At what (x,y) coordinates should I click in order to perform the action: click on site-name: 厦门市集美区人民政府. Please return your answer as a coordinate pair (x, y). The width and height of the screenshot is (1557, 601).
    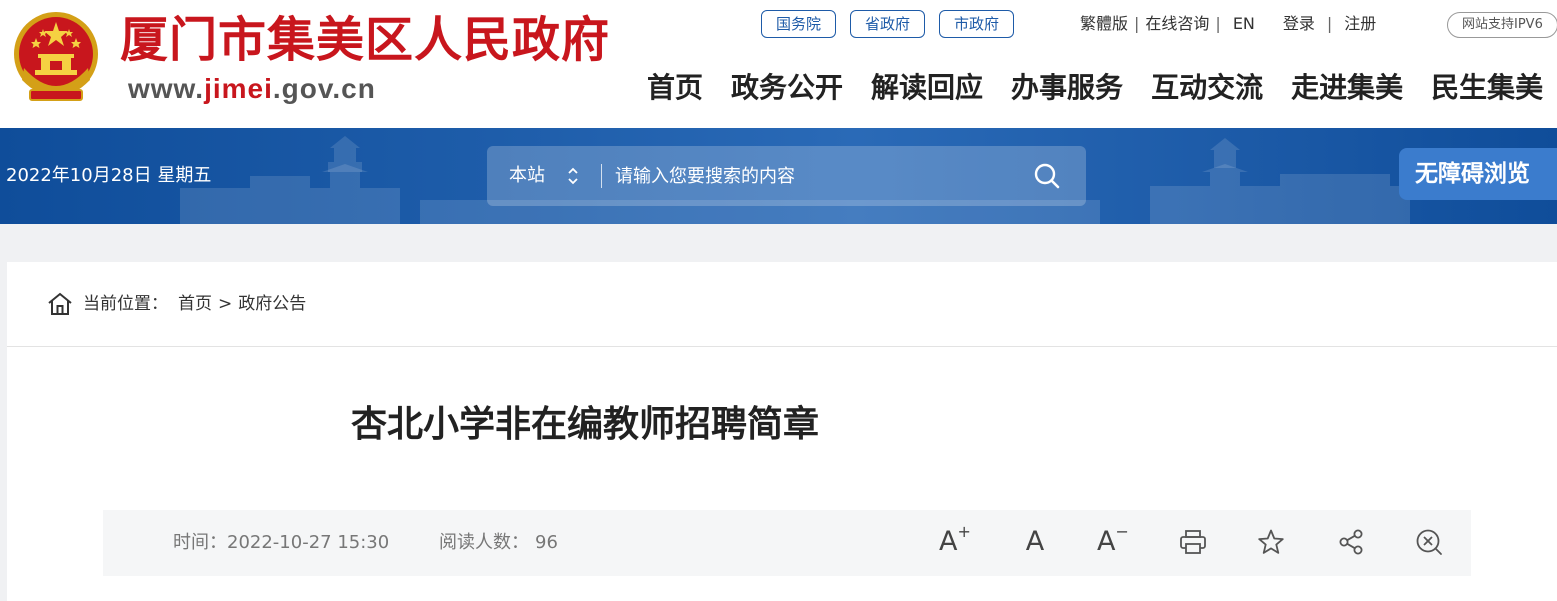
    Looking at the image, I should click on (365, 40).